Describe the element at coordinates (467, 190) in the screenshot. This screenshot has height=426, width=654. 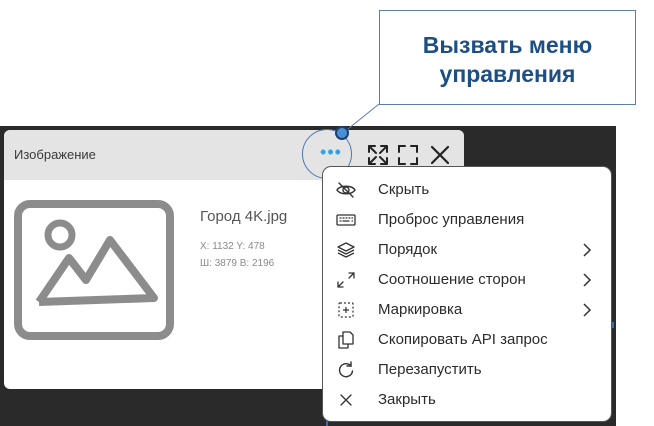
I see `menu-item-hide: Скрыть` at that location.